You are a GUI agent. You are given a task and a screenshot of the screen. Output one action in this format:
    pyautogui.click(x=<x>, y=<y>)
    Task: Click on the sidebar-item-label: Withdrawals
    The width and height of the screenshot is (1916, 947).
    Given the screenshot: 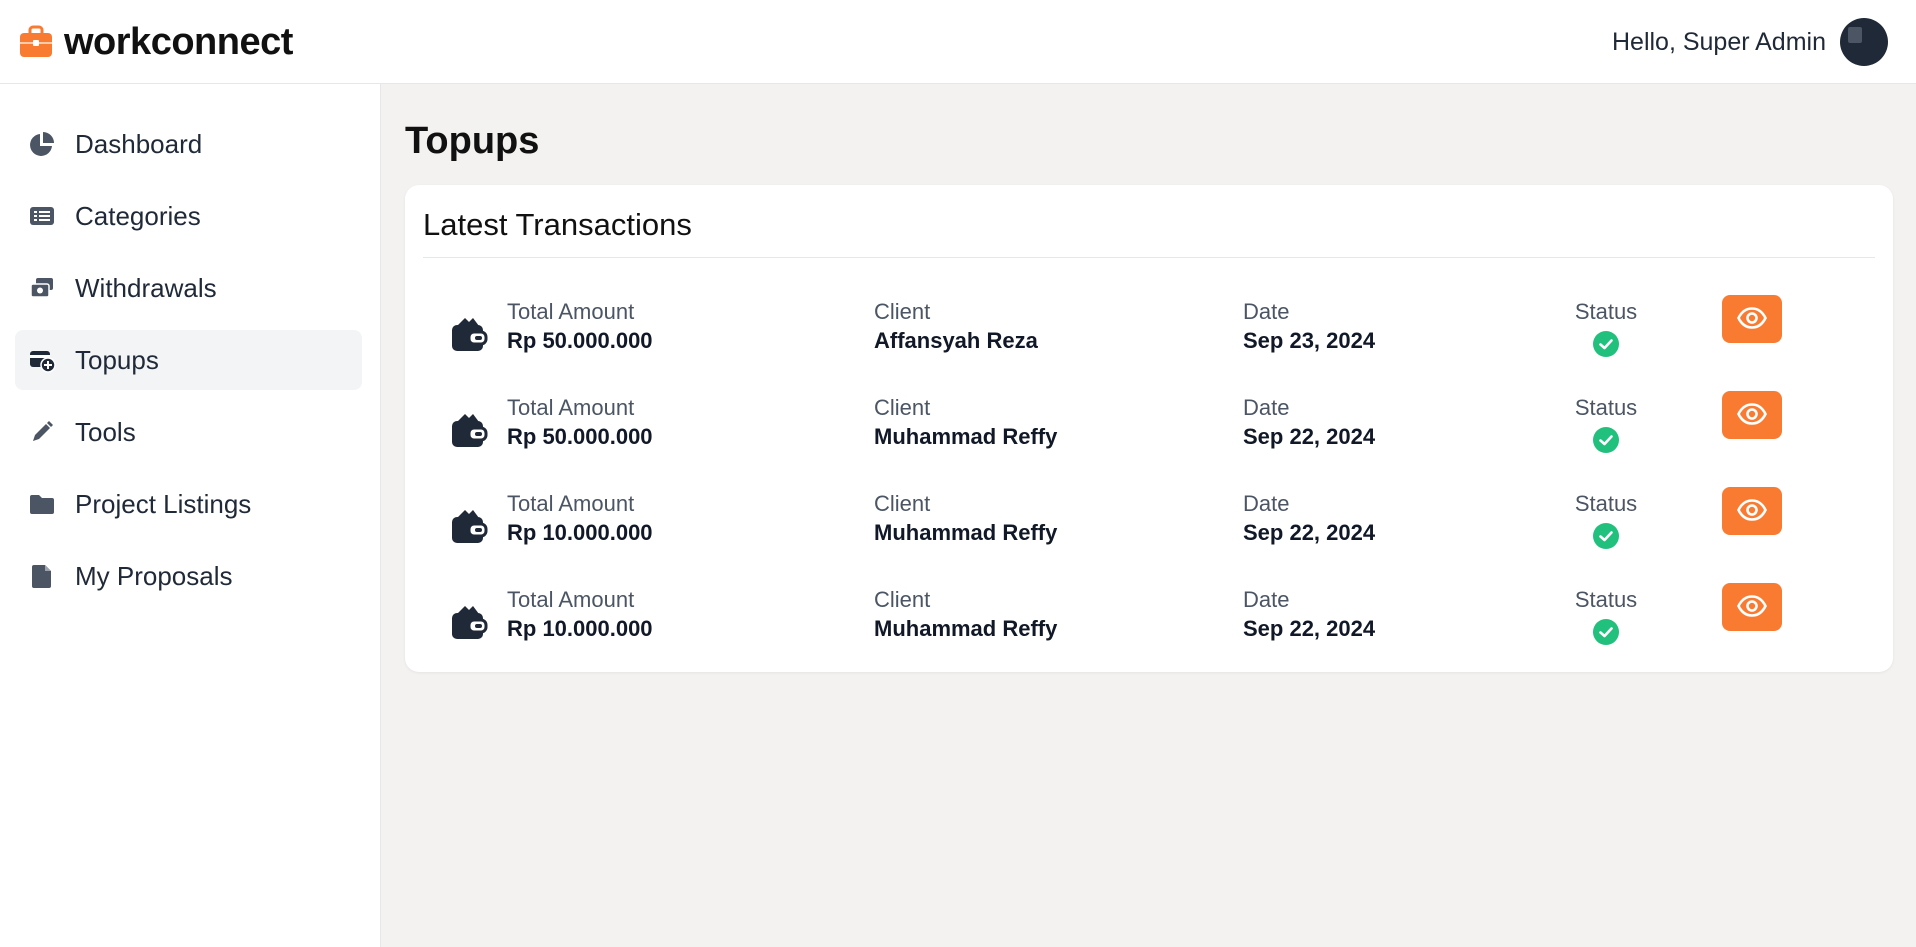 What is the action you would take?
    pyautogui.click(x=146, y=287)
    